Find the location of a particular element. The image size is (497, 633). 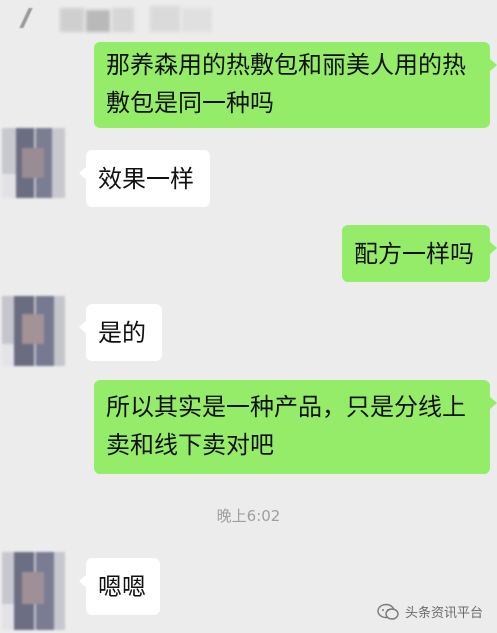

outgoing-message: 那养森用的热敷包和丽美人用的热敷包是同一种吗 is located at coordinates (295, 85).